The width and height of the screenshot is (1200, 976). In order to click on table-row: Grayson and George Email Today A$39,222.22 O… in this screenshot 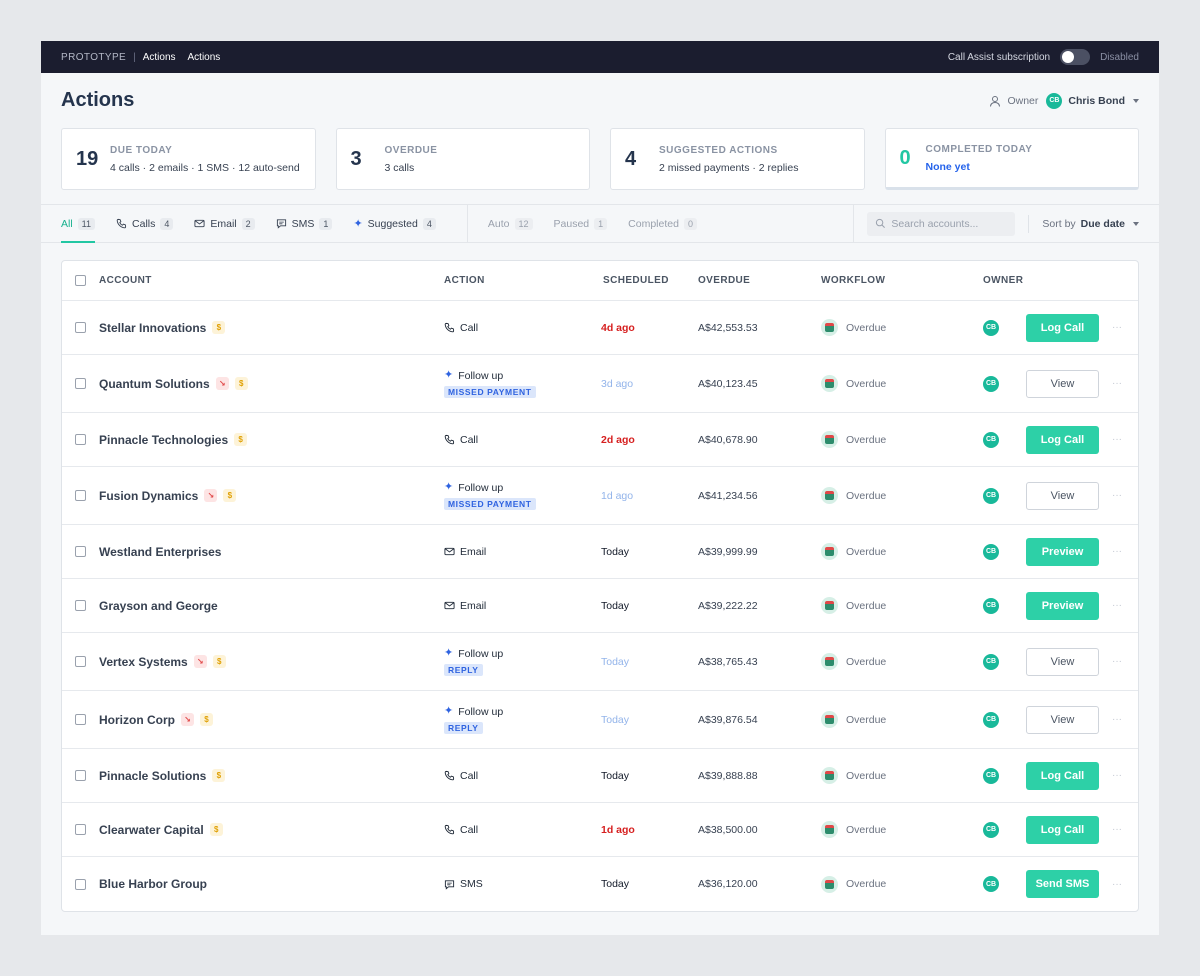, I will do `click(600, 606)`.